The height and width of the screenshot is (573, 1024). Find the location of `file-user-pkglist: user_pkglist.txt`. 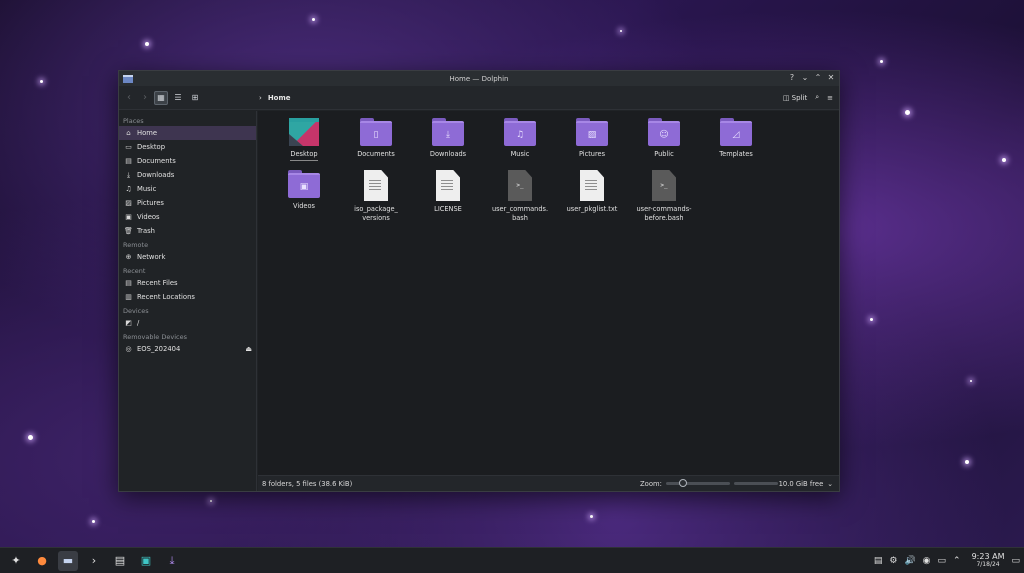

file-user-pkglist: user_pkglist.txt is located at coordinates (592, 198).